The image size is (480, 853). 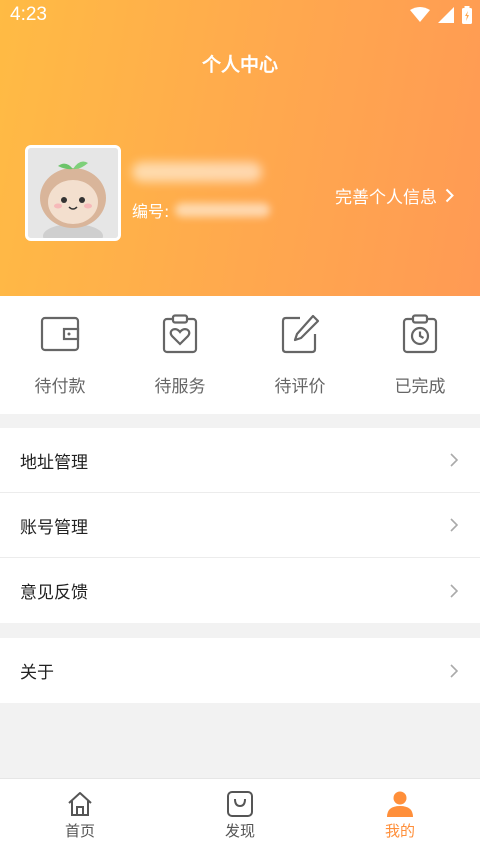 What do you see at coordinates (420, 355) in the screenshot?
I see `order-completed: 已完成` at bounding box center [420, 355].